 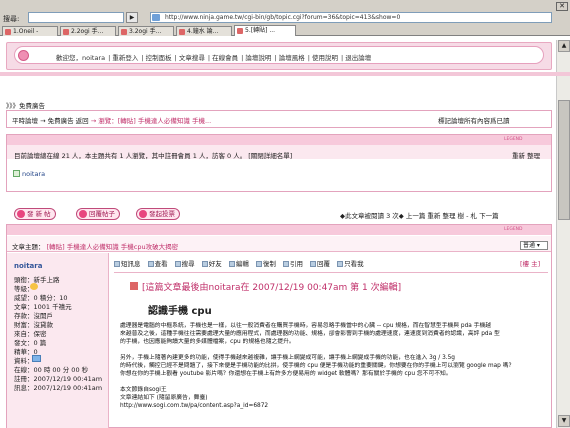 What do you see at coordinates (125, 58) in the screenshot?
I see `nav-relogin: 重新登入` at bounding box center [125, 58].